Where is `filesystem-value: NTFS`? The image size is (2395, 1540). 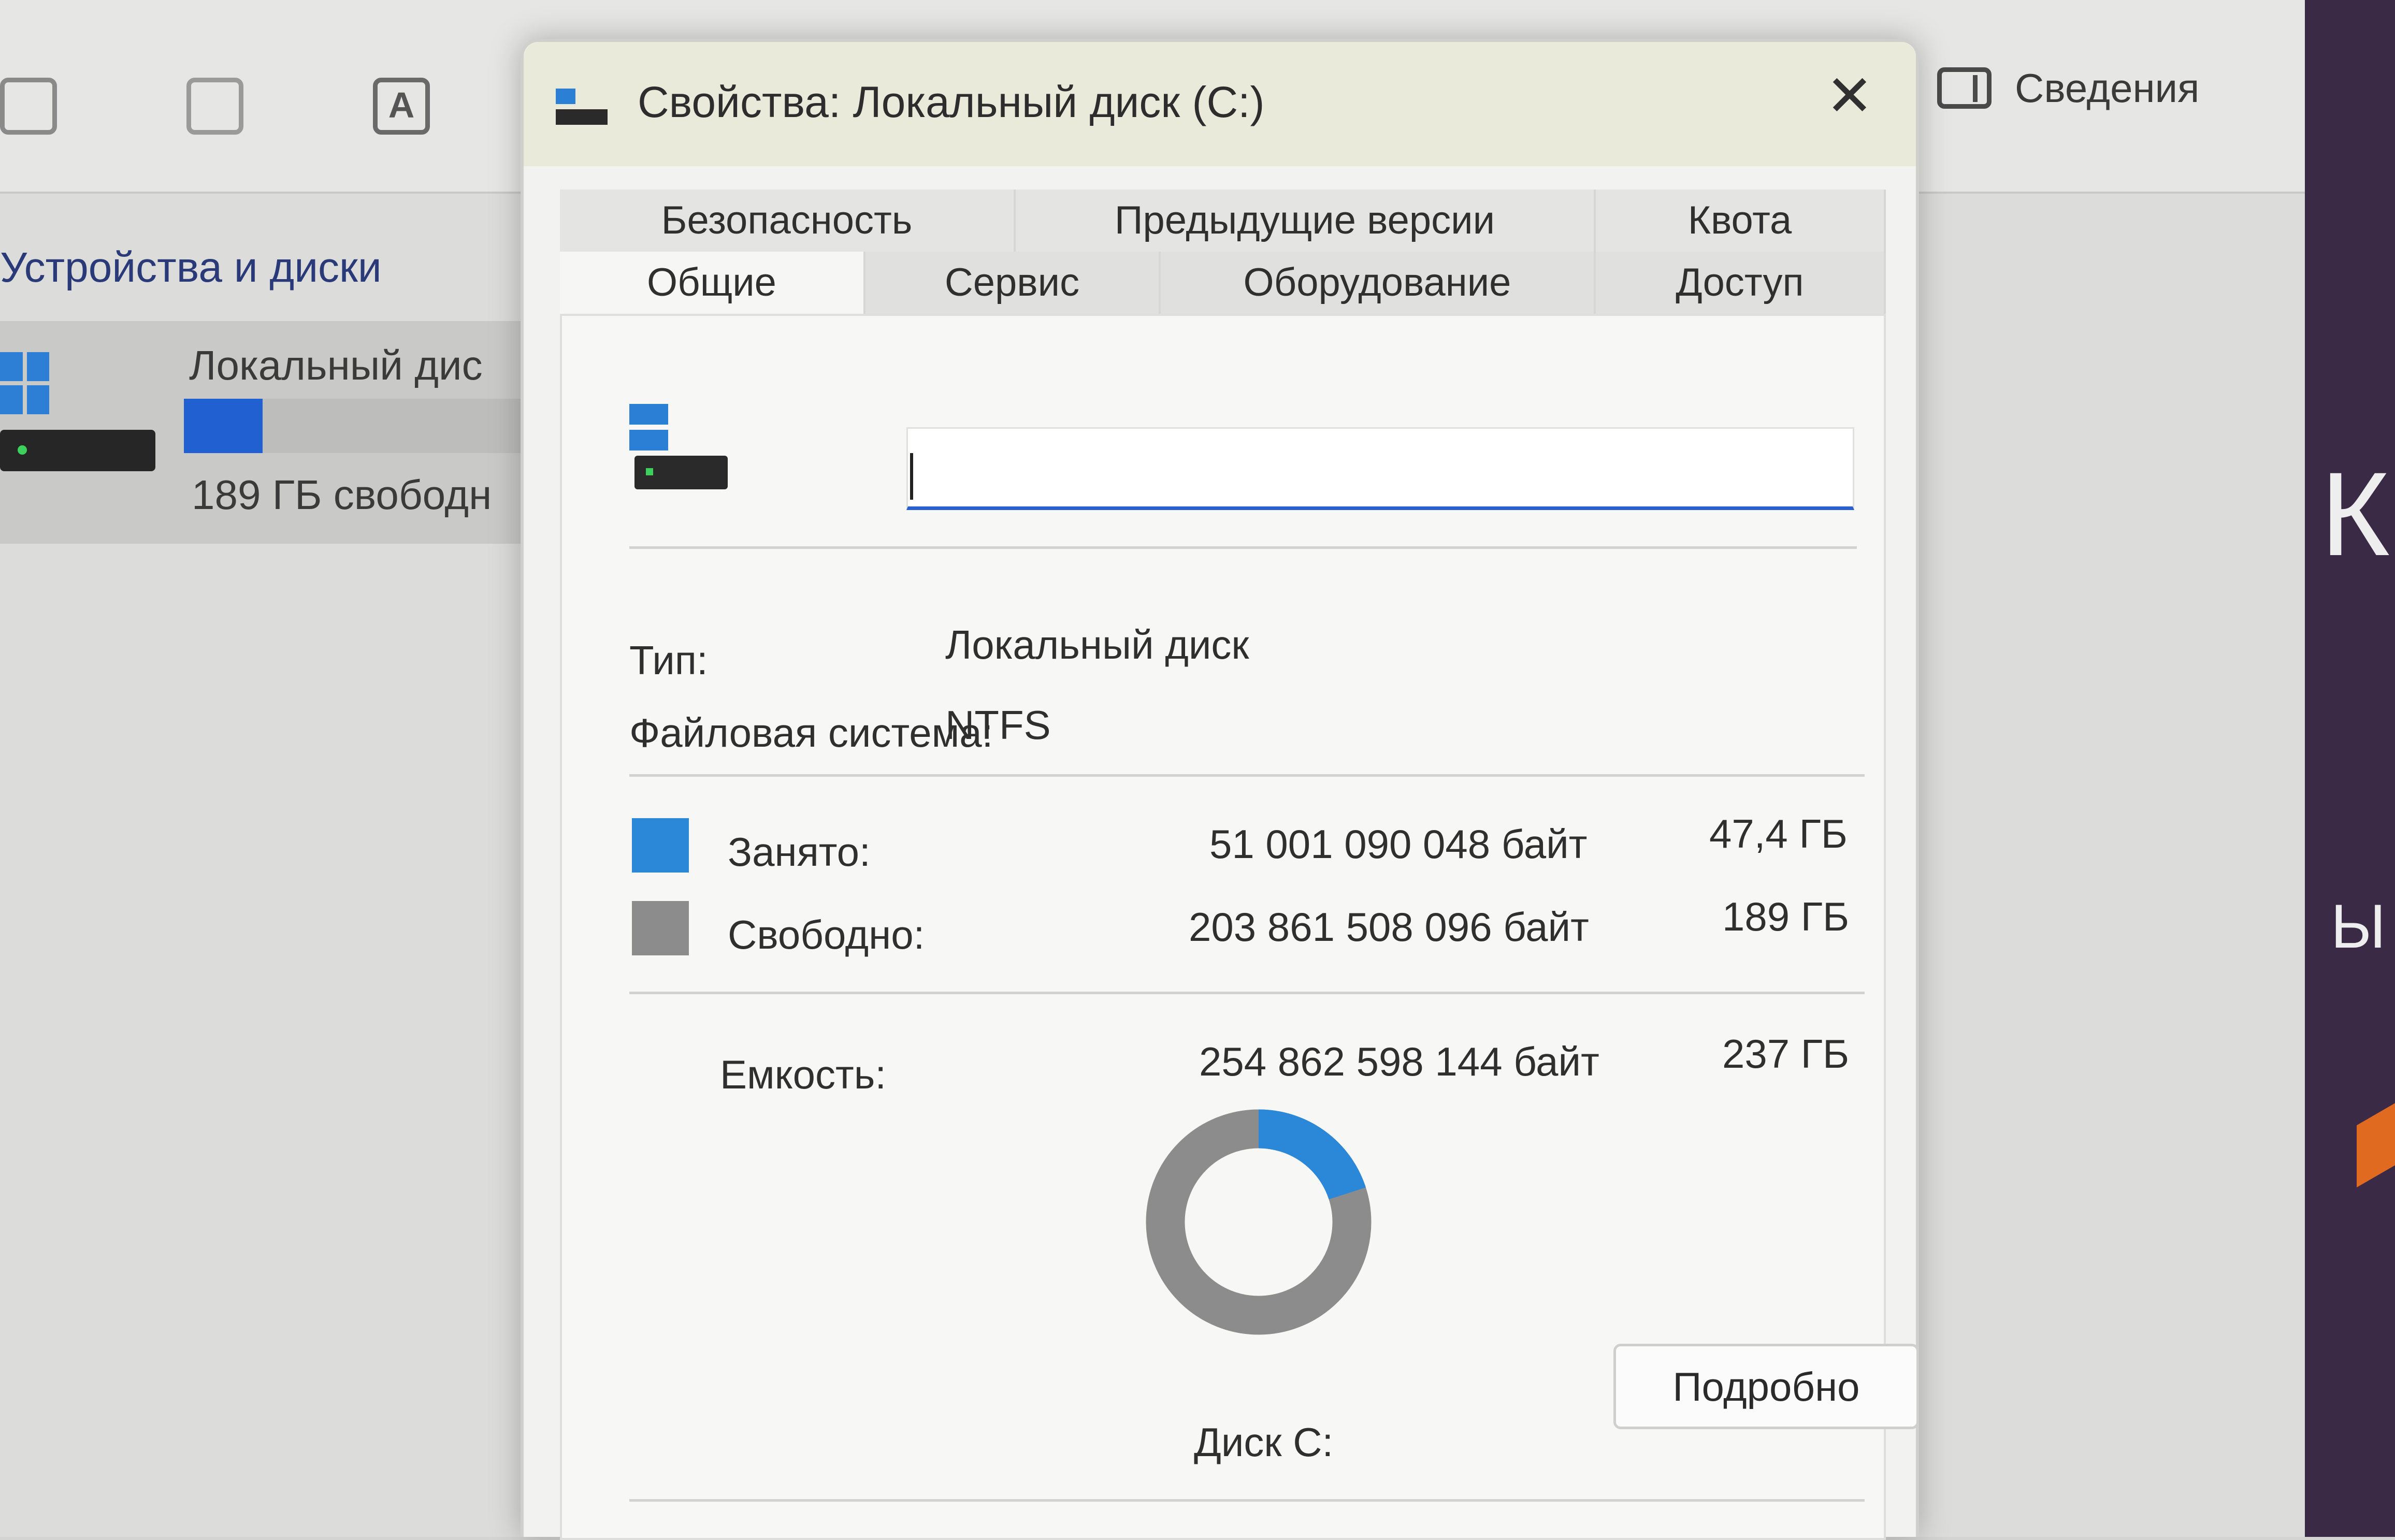
filesystem-value: NTFS is located at coordinates (998, 725).